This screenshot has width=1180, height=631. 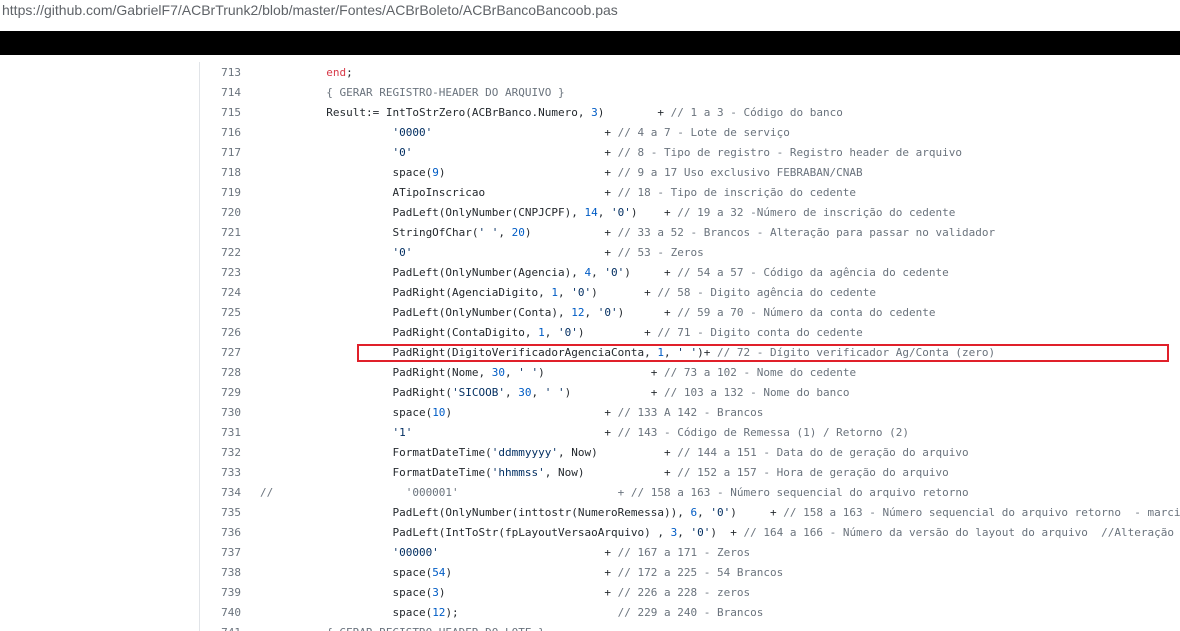 I want to click on line-number: 729, so click(x=220, y=393).